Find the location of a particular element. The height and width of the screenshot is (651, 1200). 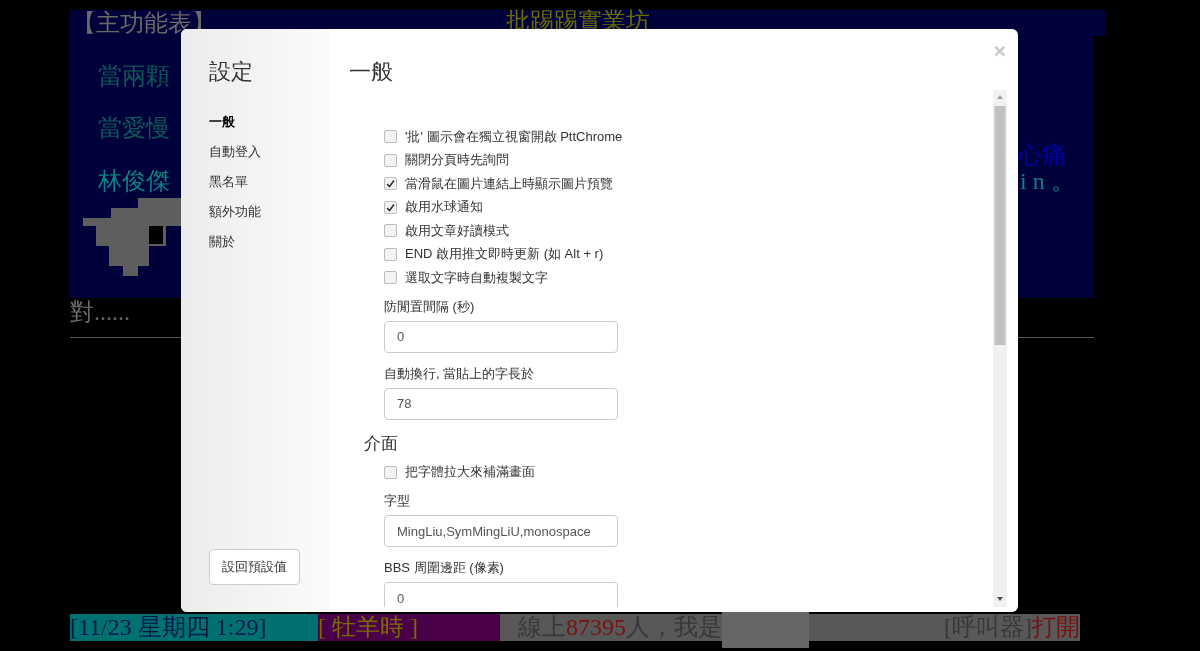

checkbox-label: '批' 圖示會在獨立視窗開啟 PttChrome is located at coordinates (514, 136).